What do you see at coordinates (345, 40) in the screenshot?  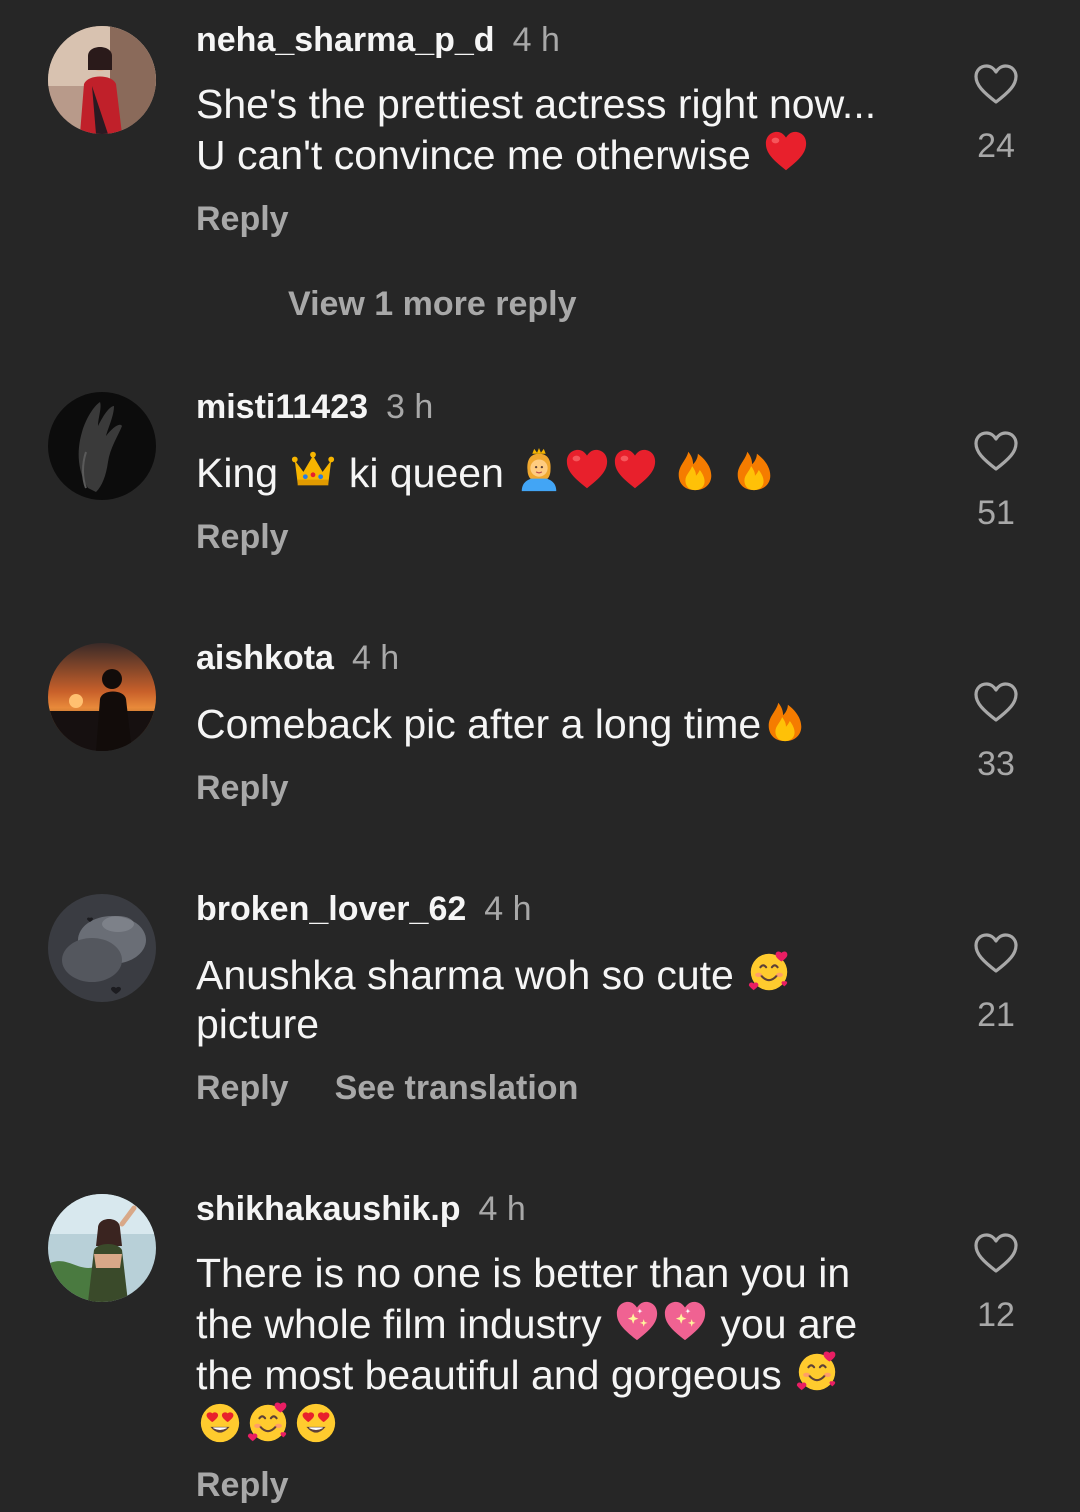 I see `username: neha_sharma_p_d` at bounding box center [345, 40].